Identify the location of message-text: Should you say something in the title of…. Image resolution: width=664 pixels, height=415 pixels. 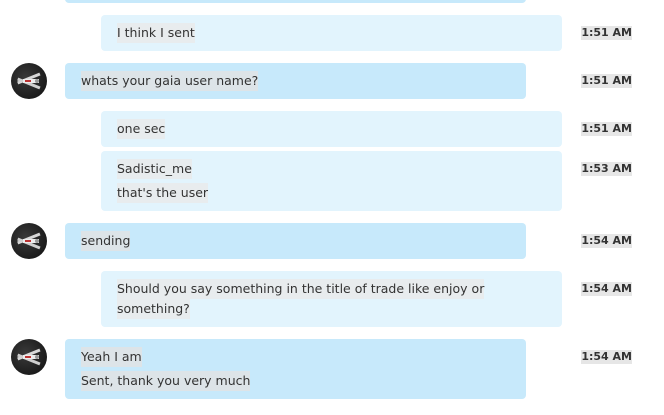
(301, 289).